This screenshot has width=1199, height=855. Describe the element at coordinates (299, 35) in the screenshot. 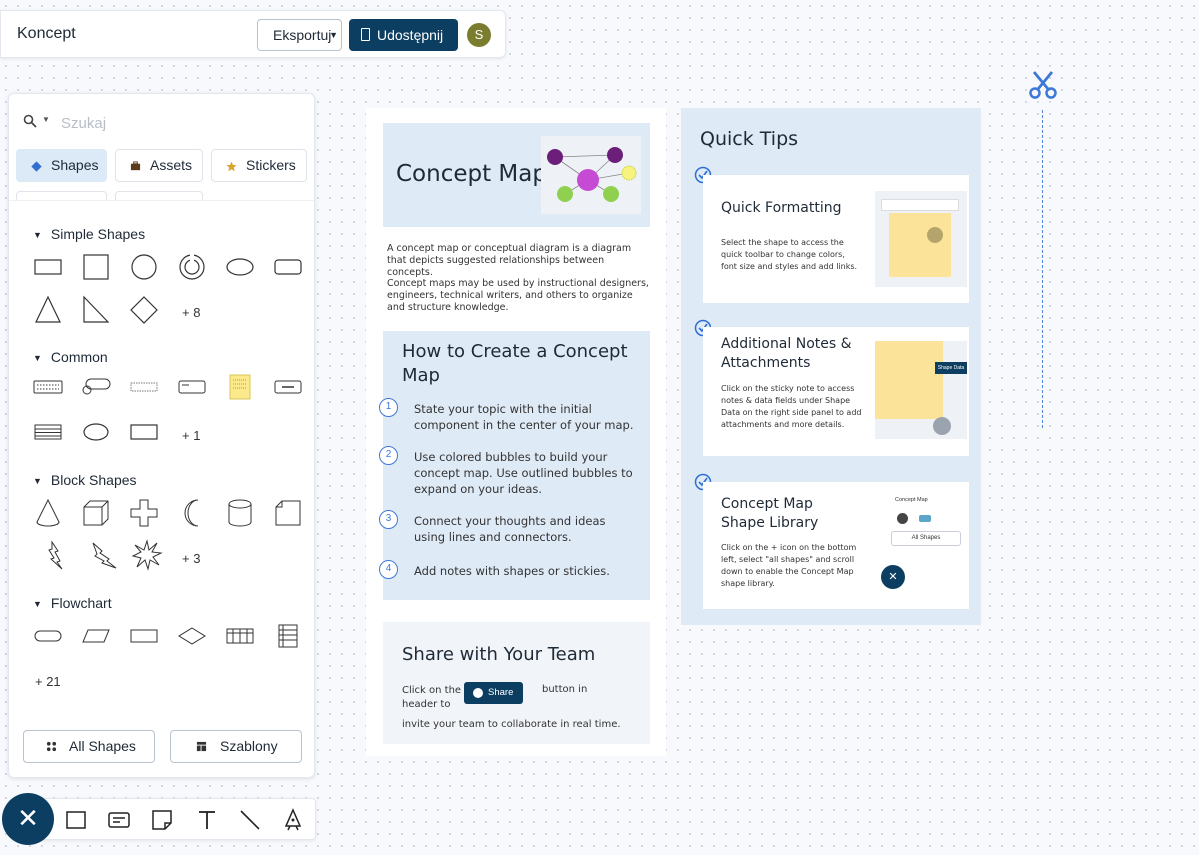

I see `export-button: Eksportuj ▼` at that location.